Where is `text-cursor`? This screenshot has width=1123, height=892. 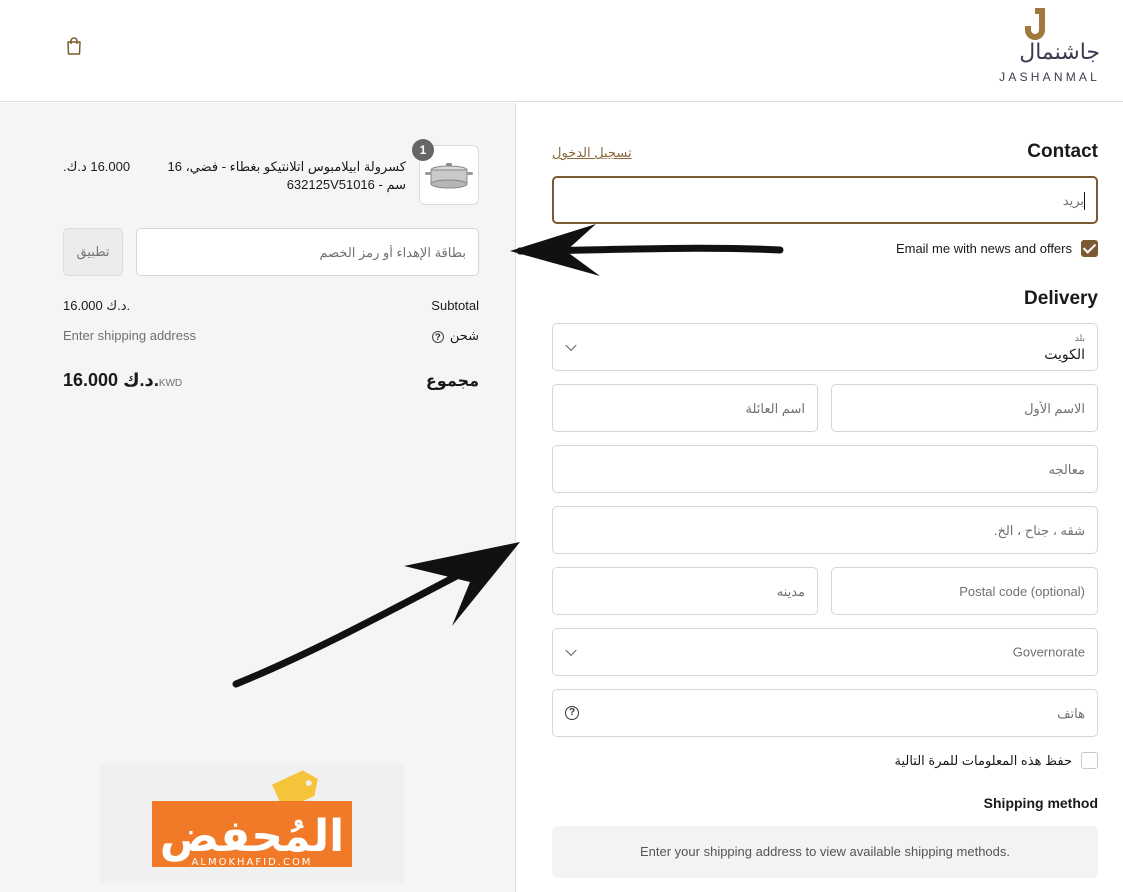
text-cursor is located at coordinates (1084, 201).